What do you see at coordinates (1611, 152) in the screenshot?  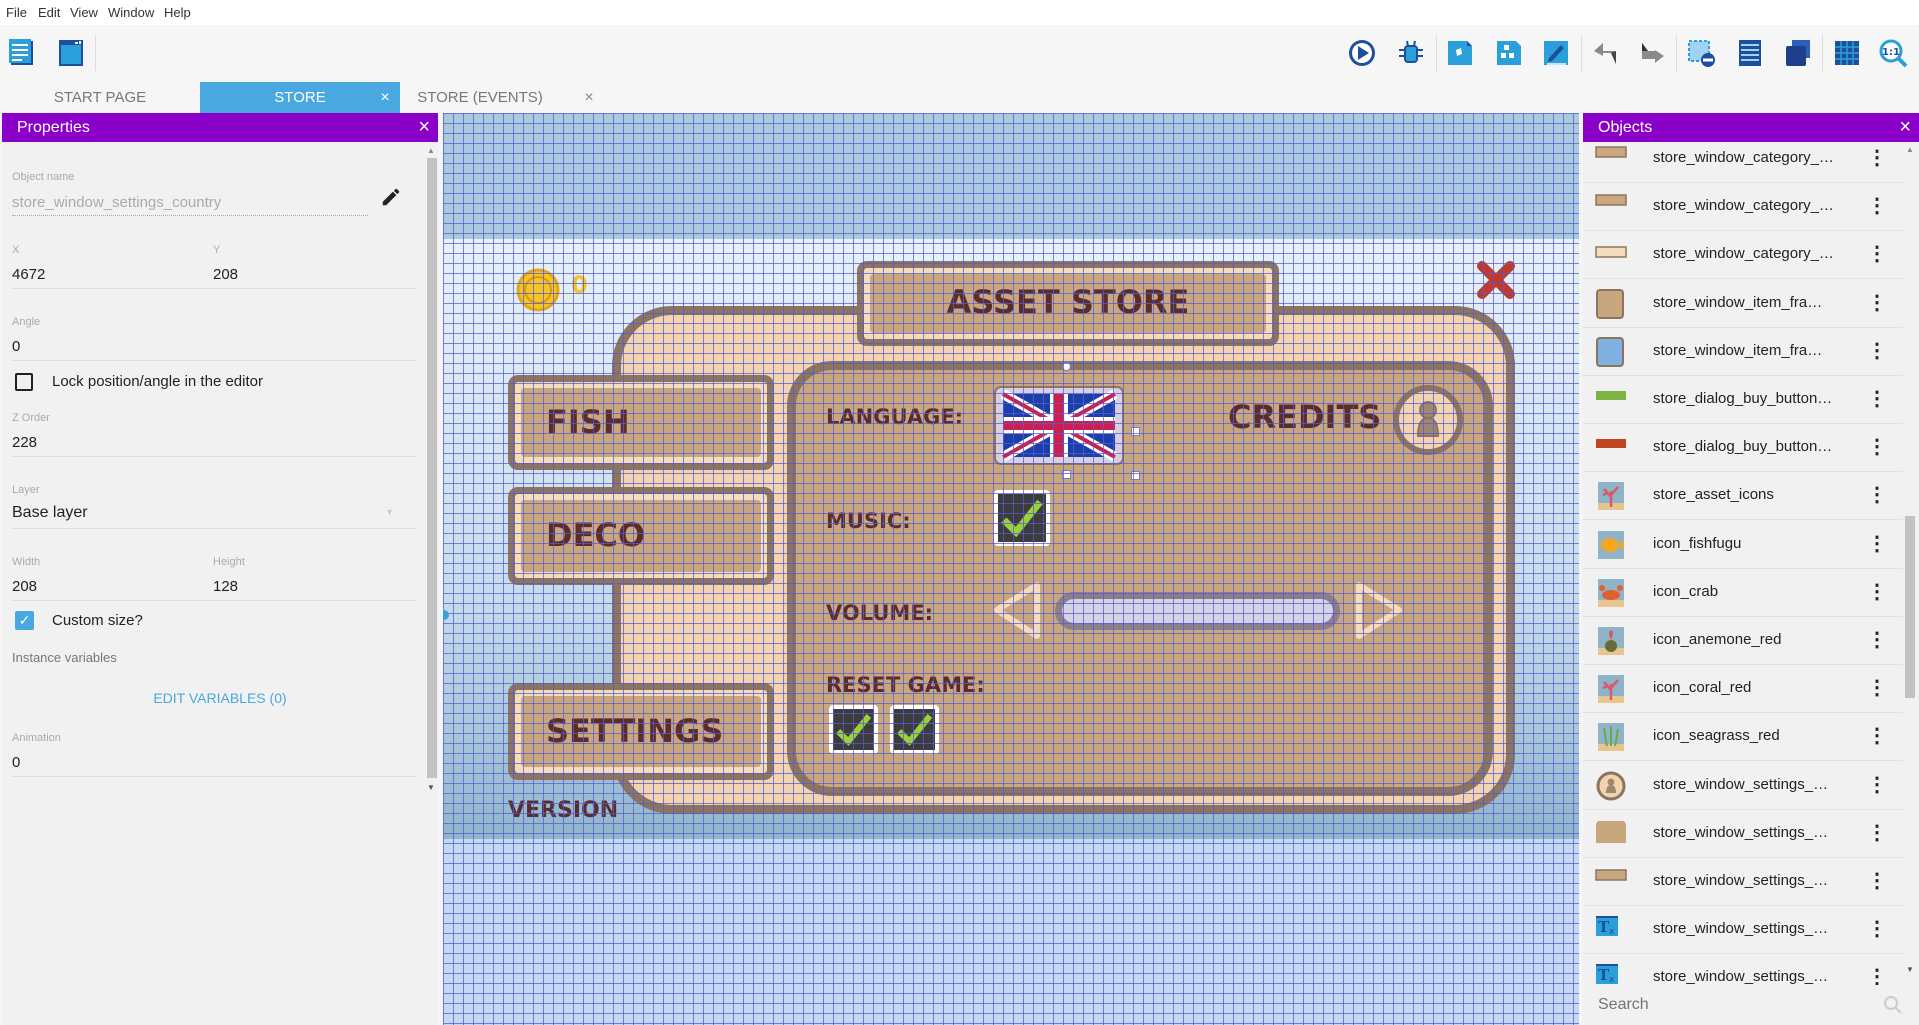 I see `object-thumbnail-icon` at bounding box center [1611, 152].